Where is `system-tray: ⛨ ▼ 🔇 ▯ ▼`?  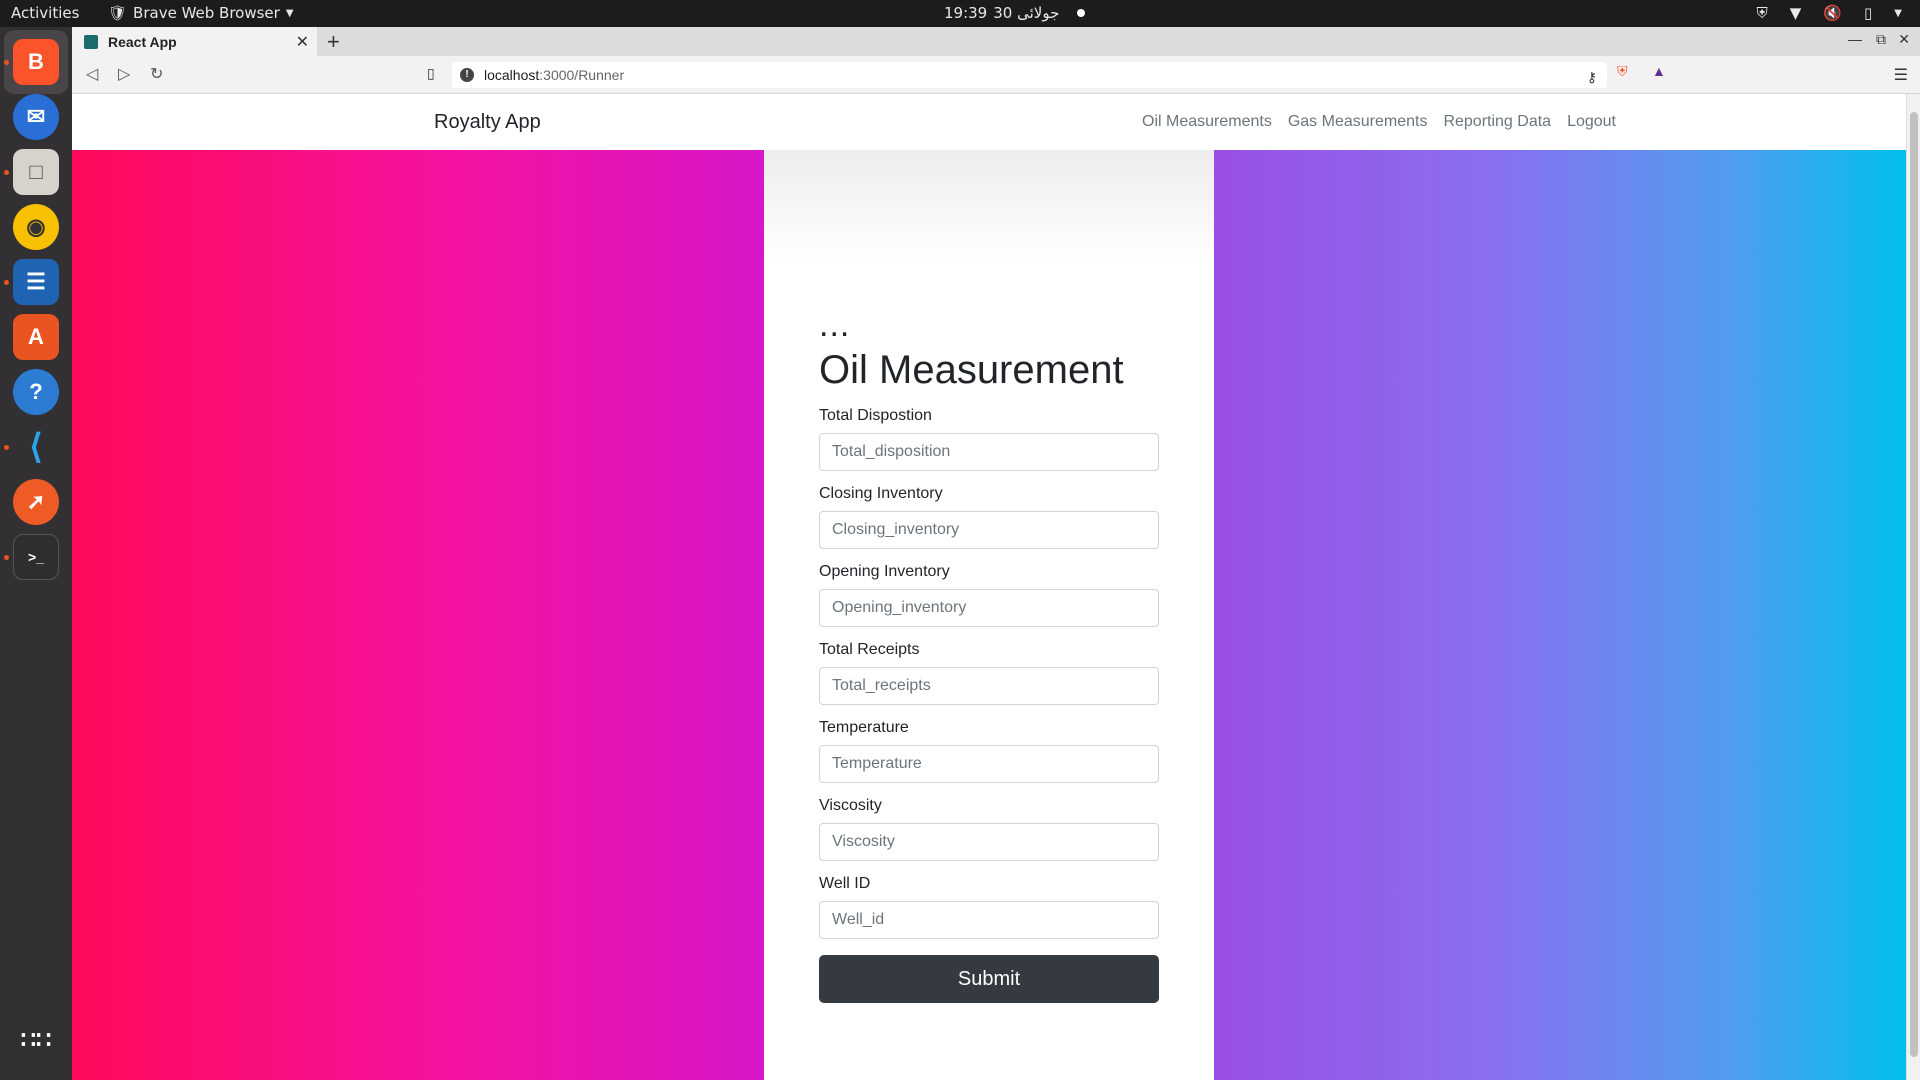 system-tray: ⛨ ▼ 🔇 ▯ ▼ is located at coordinates (1829, 13).